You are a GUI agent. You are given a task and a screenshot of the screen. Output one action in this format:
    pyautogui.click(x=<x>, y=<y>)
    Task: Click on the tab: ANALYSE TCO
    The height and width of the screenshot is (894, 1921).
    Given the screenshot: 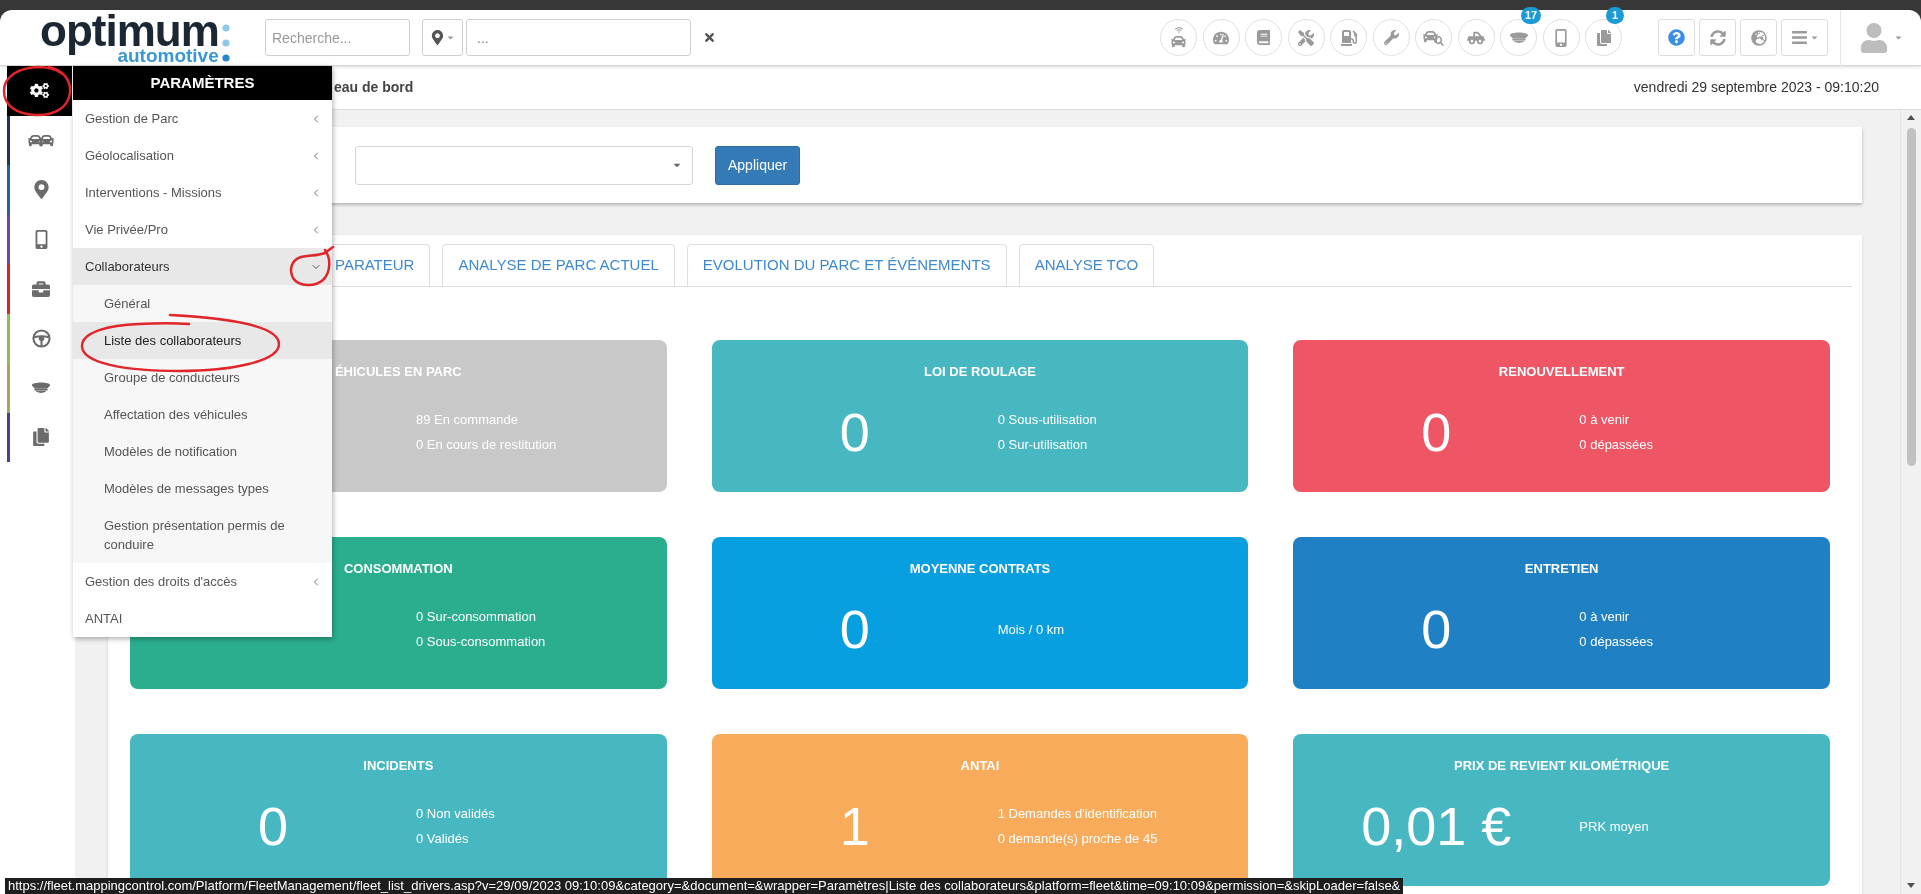 What is the action you would take?
    pyautogui.click(x=1086, y=265)
    